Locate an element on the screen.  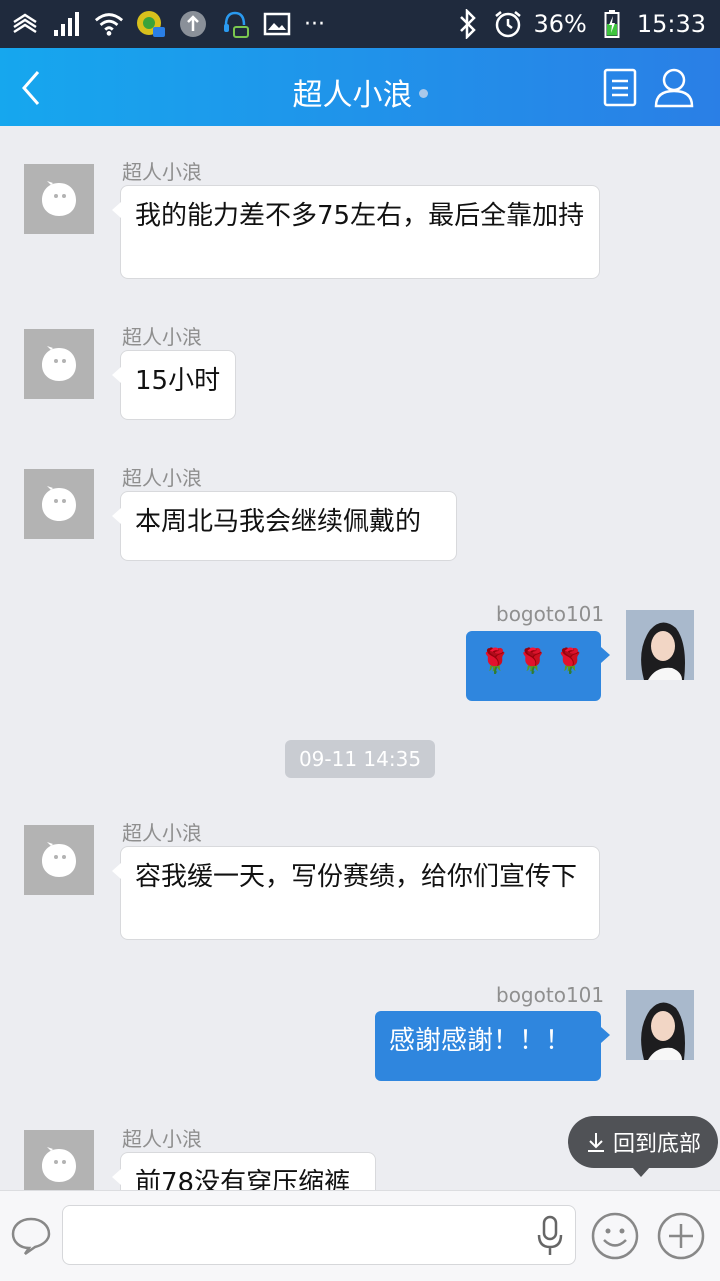
battery-percent: 36% is located at coordinates (560, 24).